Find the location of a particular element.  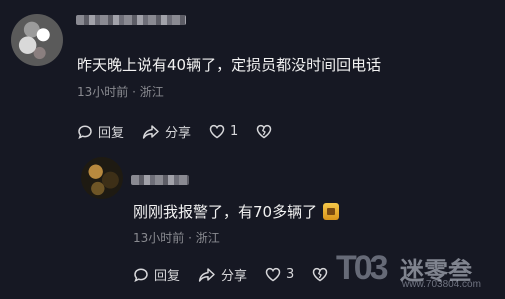

dislike-button is located at coordinates (266, 131).